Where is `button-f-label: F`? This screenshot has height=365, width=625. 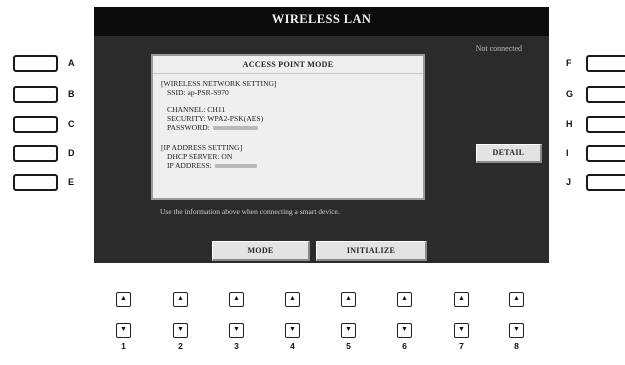
button-f-label: F is located at coordinates (569, 63).